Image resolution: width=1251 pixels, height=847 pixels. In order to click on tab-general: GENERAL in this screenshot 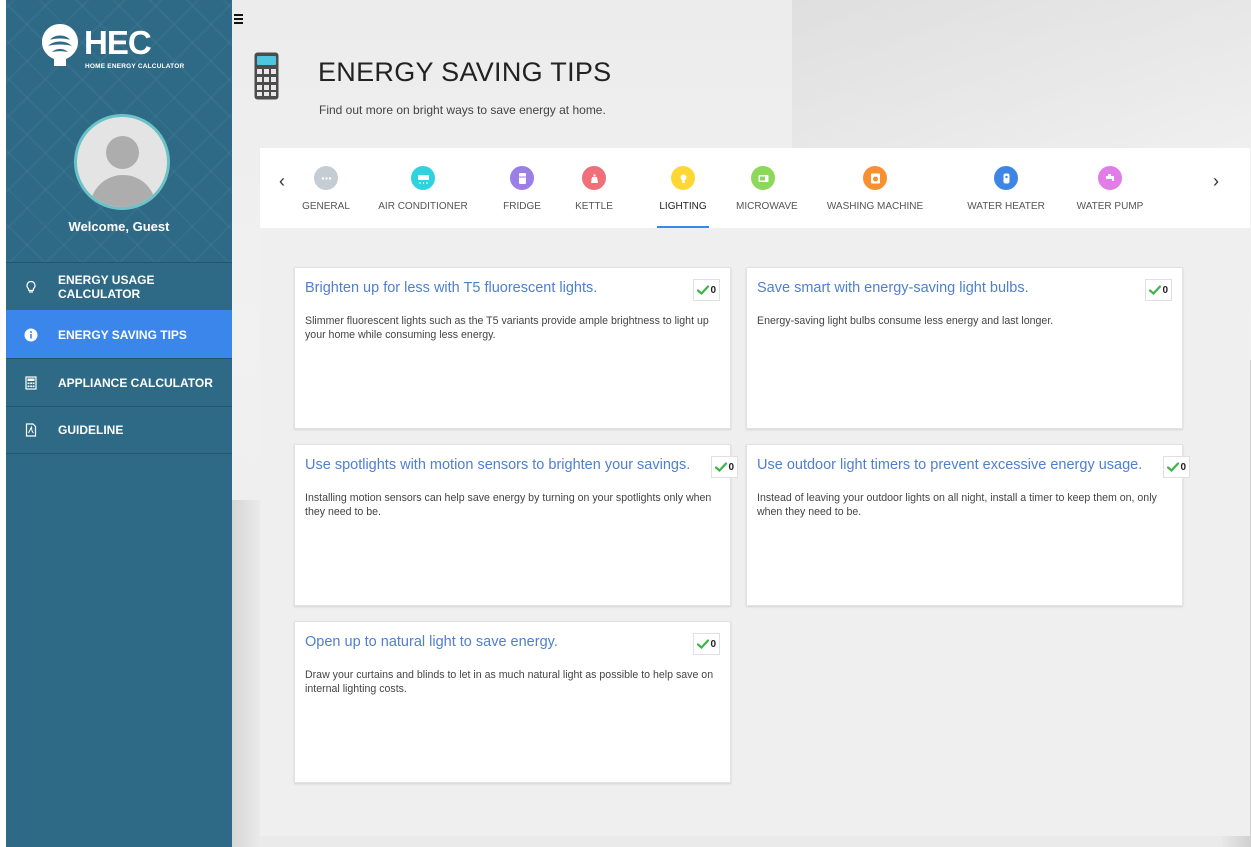, I will do `click(326, 197)`.